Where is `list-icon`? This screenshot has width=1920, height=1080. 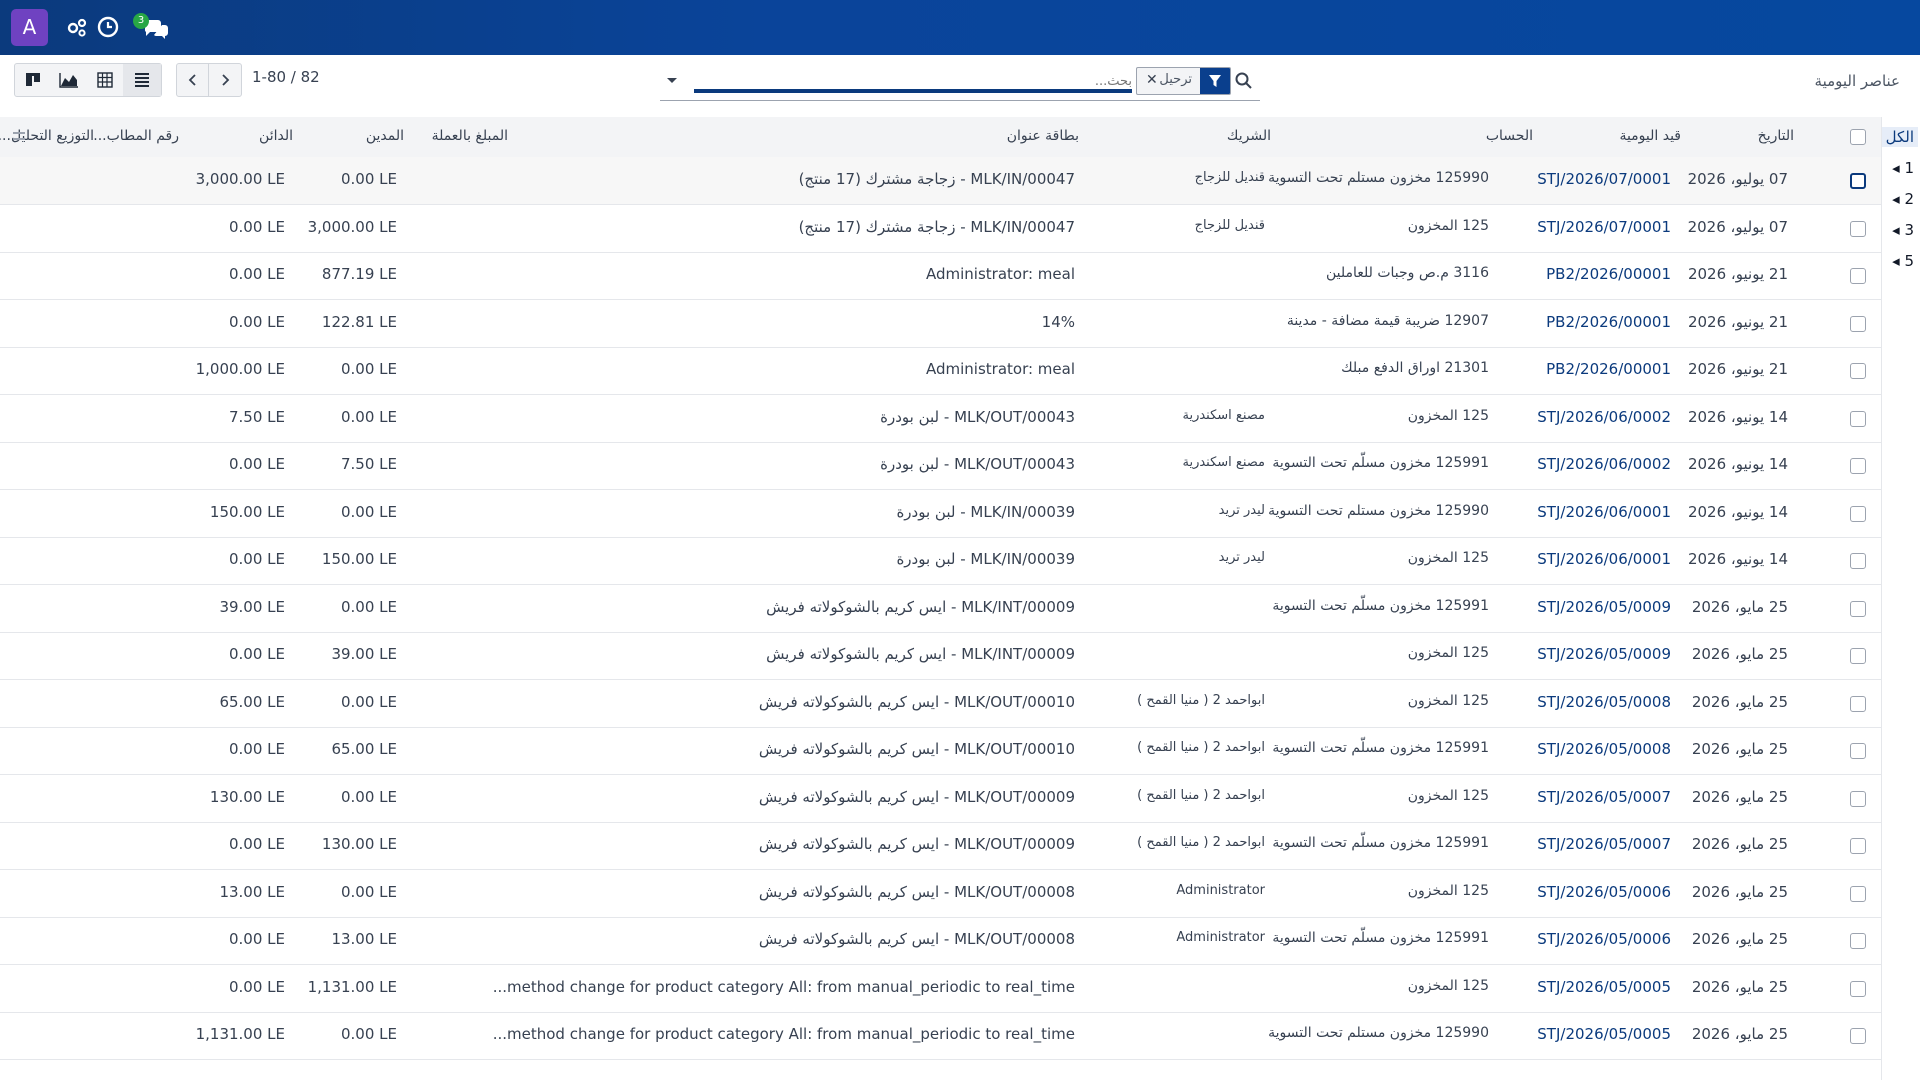 list-icon is located at coordinates (142, 80).